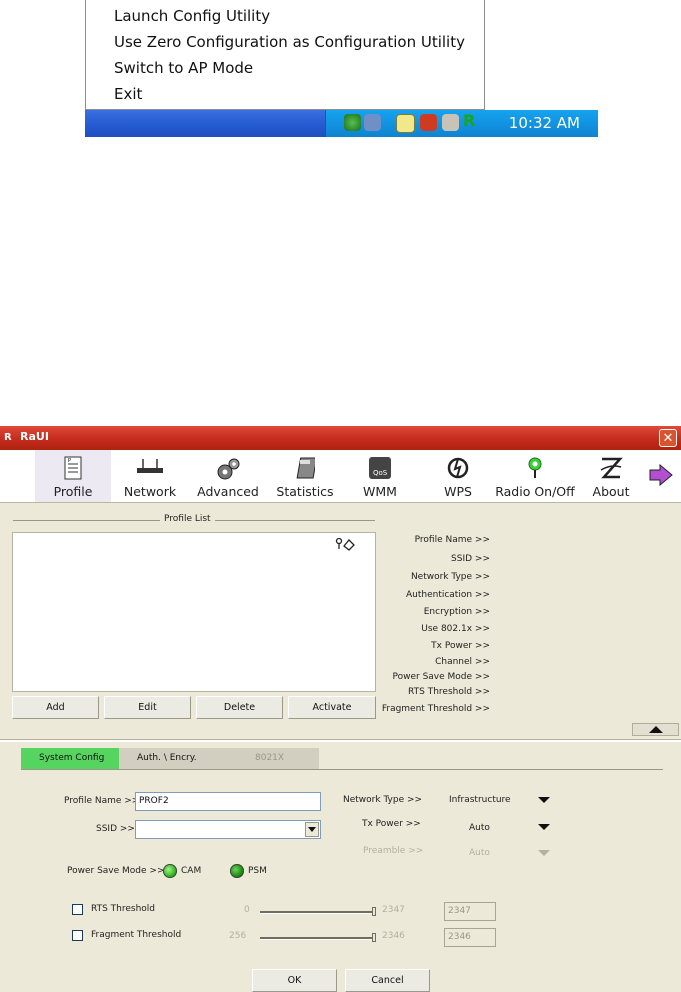 The image size is (681, 992). Describe the element at coordinates (441, 677) in the screenshot. I see `info-power-save-mode: Power Save Mode >>` at that location.